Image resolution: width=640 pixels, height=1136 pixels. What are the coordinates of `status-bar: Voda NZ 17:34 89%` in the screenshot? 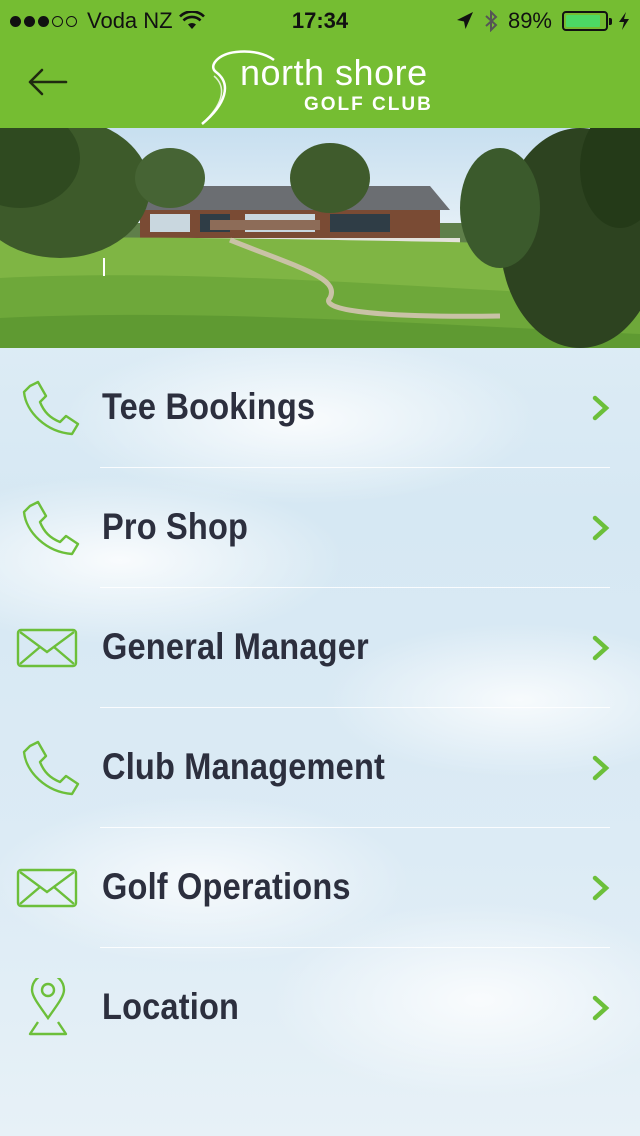 It's located at (320, 20).